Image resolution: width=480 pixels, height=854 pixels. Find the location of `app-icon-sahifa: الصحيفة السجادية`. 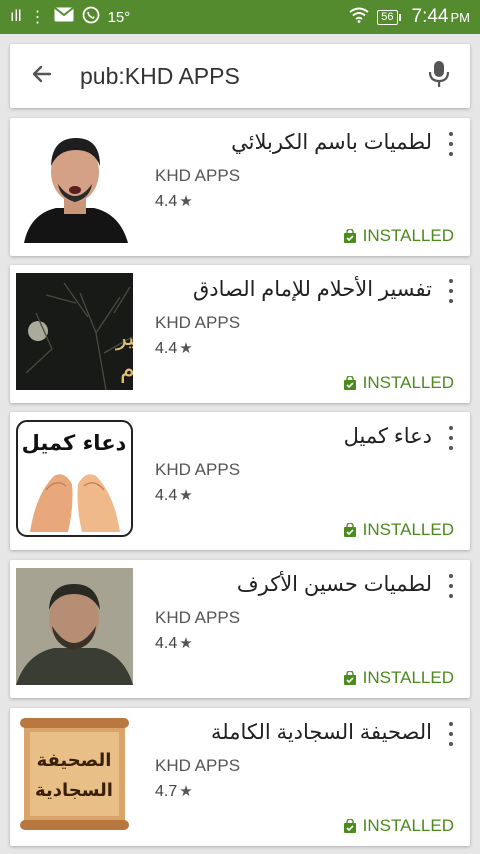

app-icon-sahifa: الصحيفة السجادية is located at coordinates (74, 774).